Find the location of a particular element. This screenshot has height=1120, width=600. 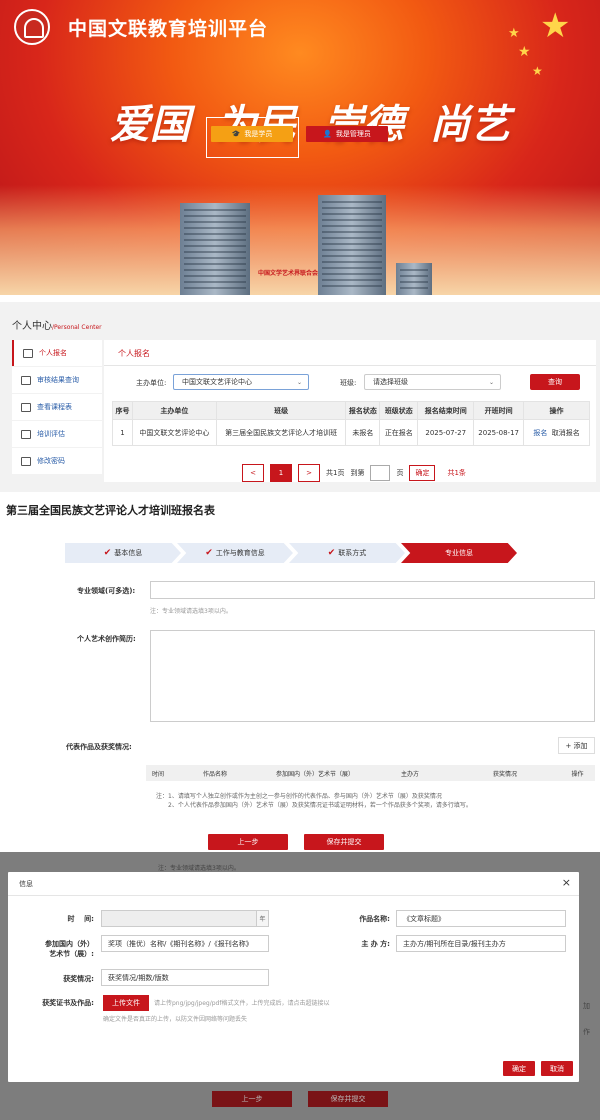

award-input: 获奖情况/期数/版数 is located at coordinates (185, 977).